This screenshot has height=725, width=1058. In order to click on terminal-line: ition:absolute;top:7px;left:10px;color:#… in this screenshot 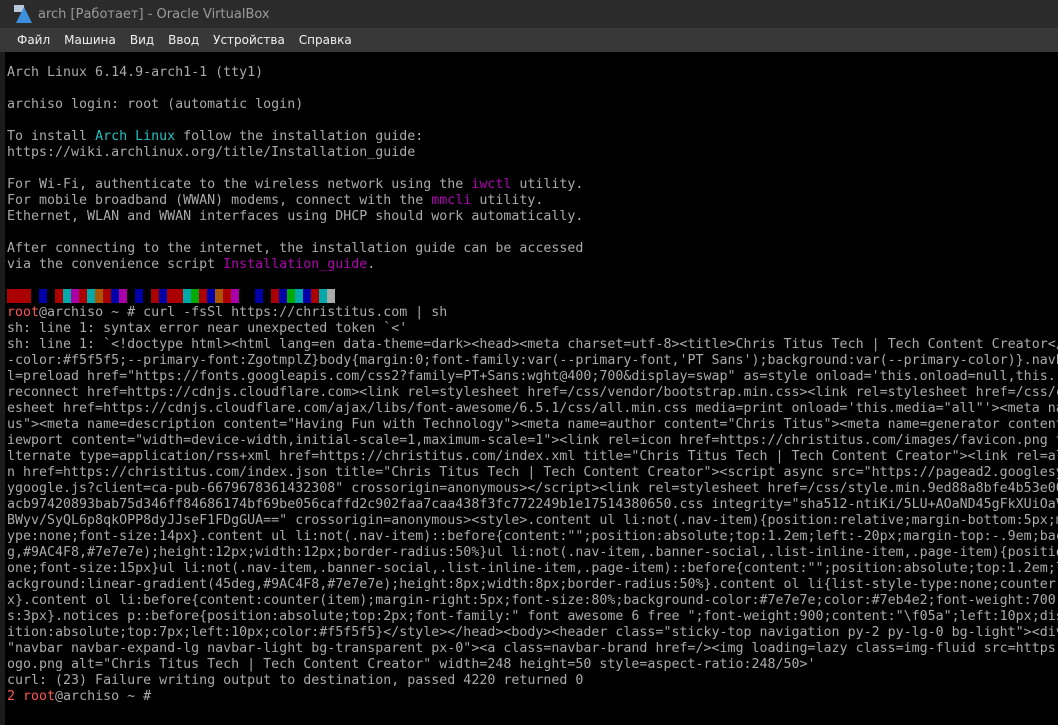, I will do `click(532, 633)`.